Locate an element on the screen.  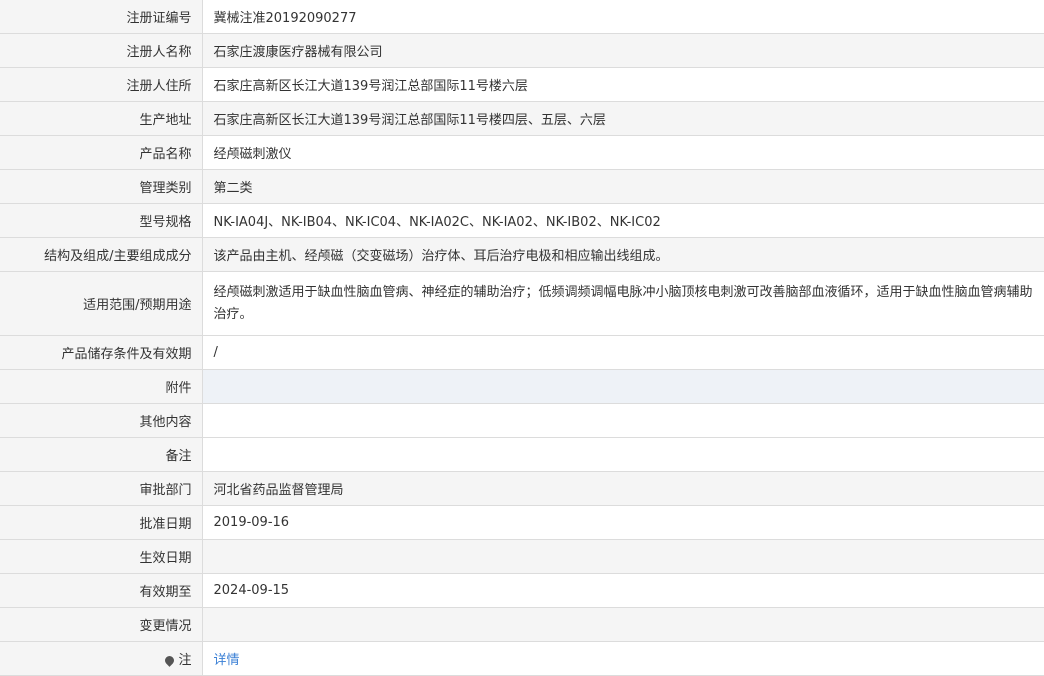
label-other-content: 其他内容 is located at coordinates (101, 420).